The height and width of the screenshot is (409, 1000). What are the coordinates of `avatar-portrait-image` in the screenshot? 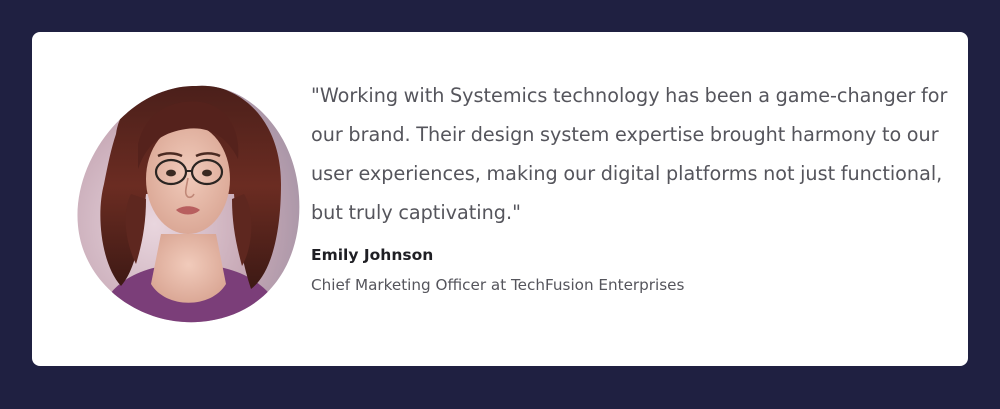 It's located at (188, 204).